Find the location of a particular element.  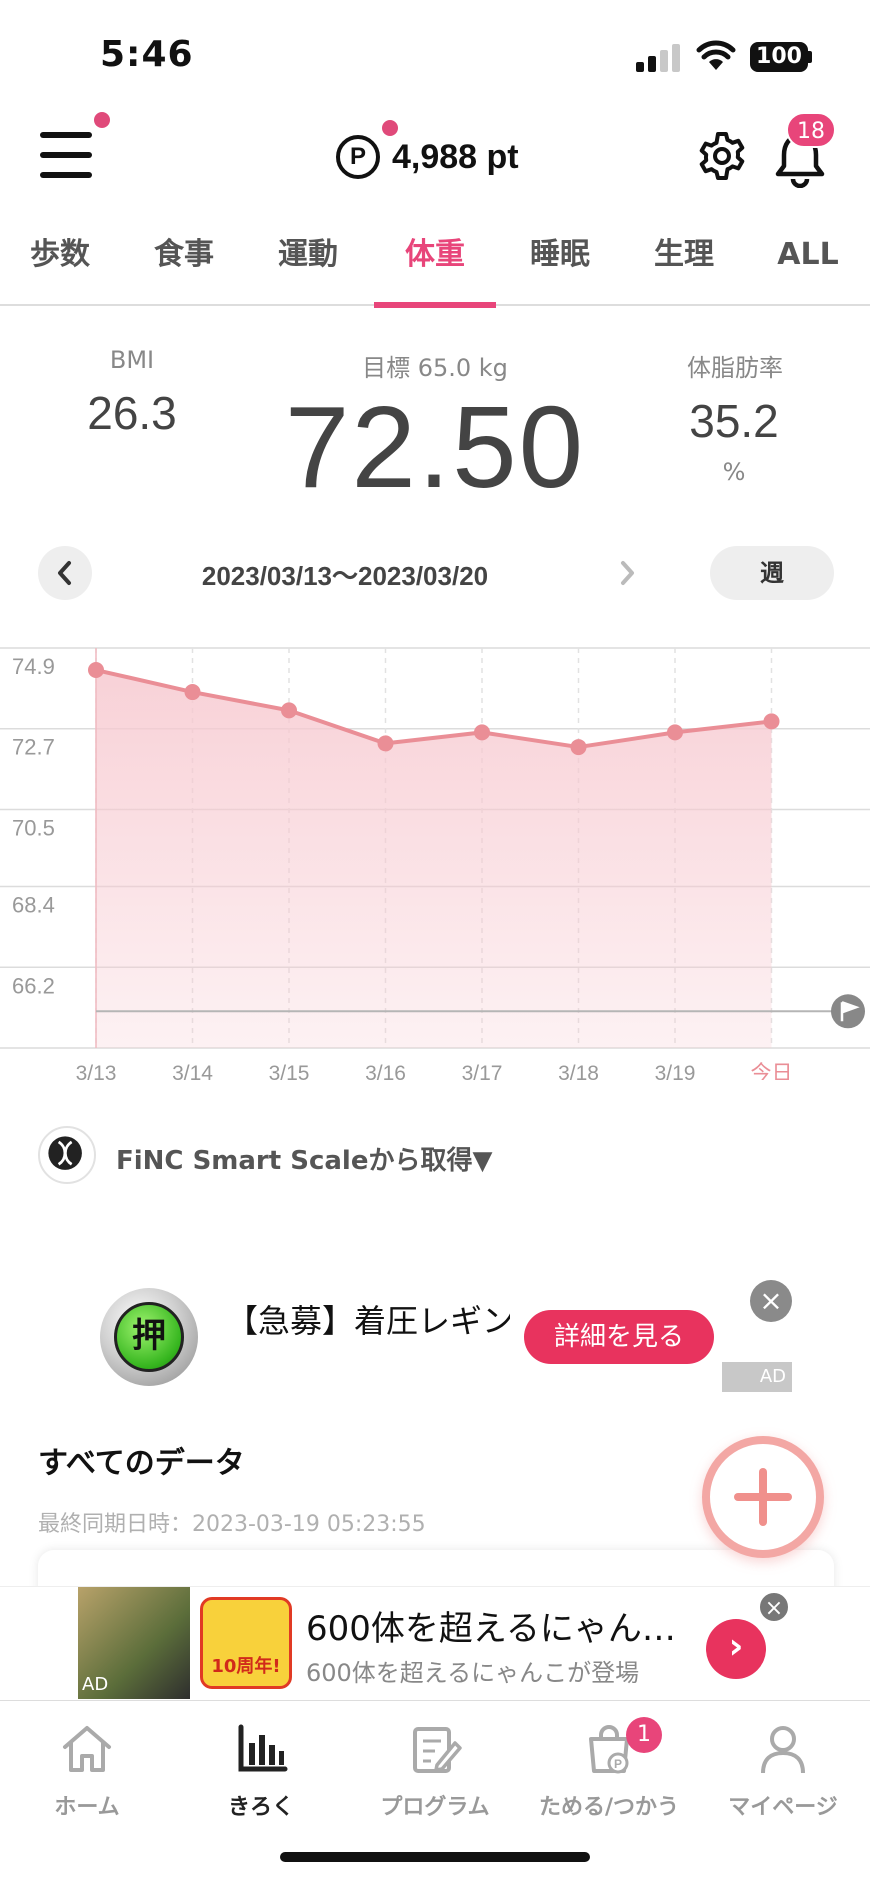

bottom-ad-close-icon: × is located at coordinates (774, 1607).